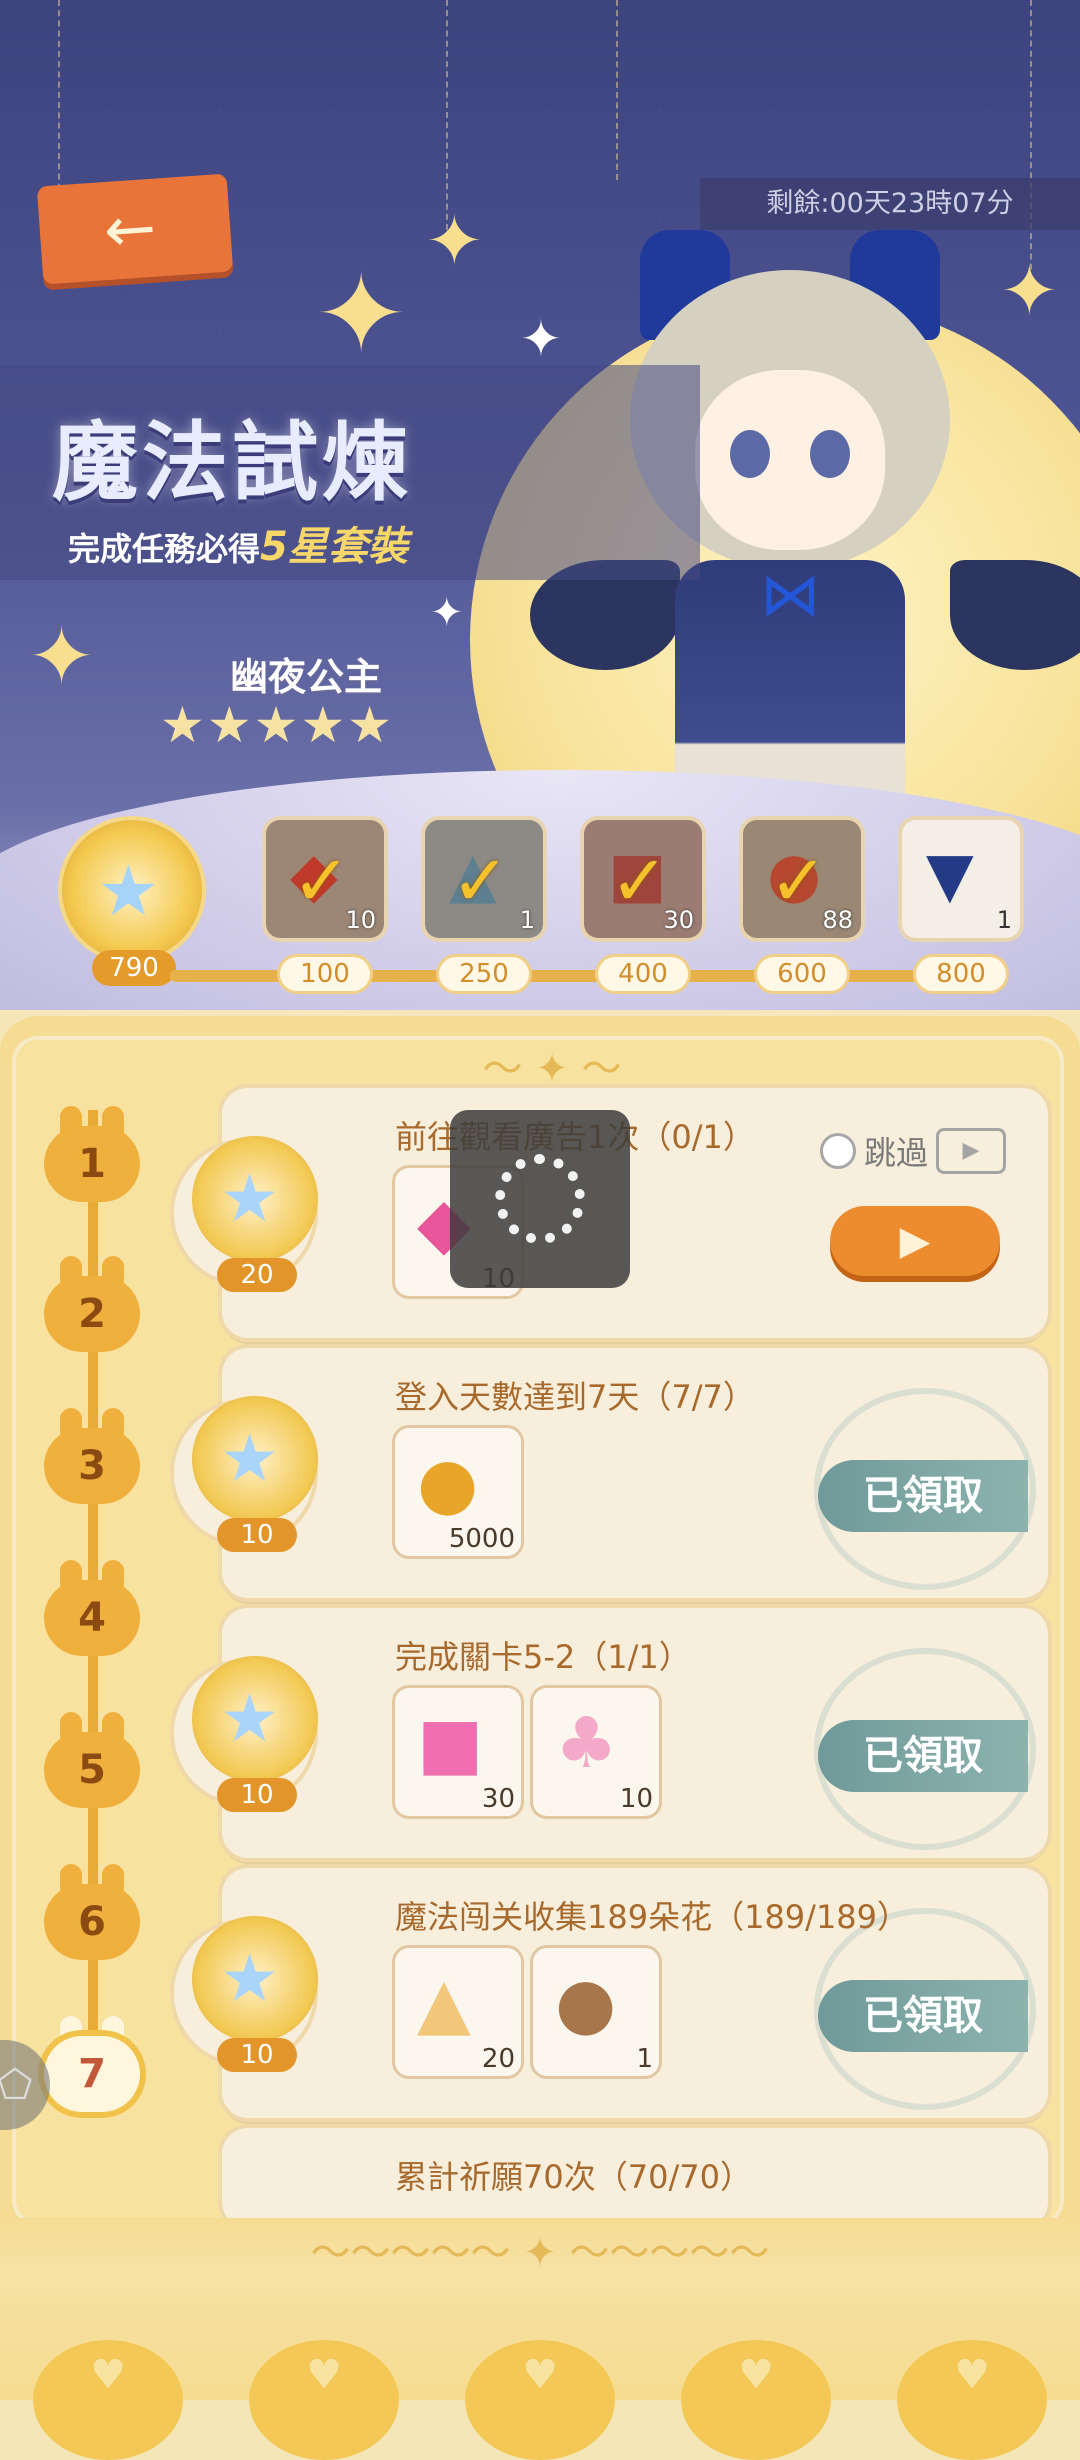  I want to click on back-button: ←, so click(135, 229).